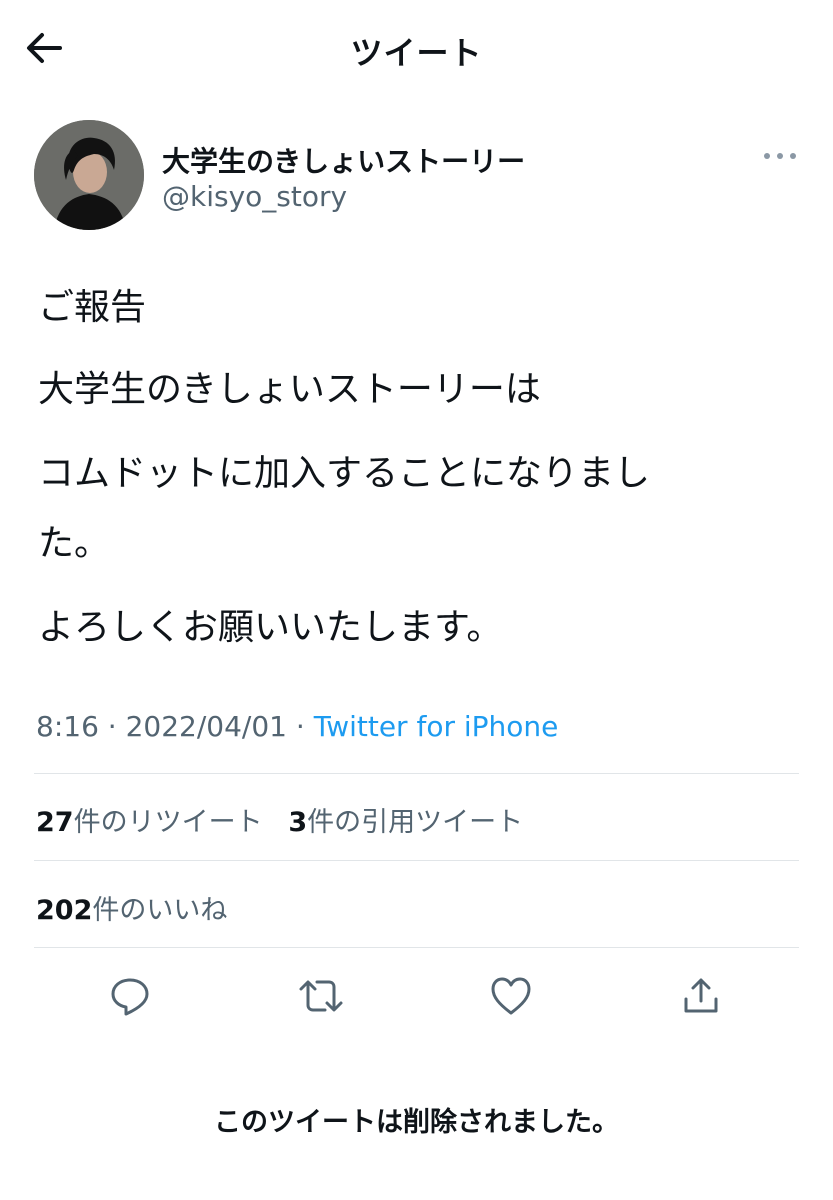  I want to click on tweet-text-line: た。, so click(74, 543).